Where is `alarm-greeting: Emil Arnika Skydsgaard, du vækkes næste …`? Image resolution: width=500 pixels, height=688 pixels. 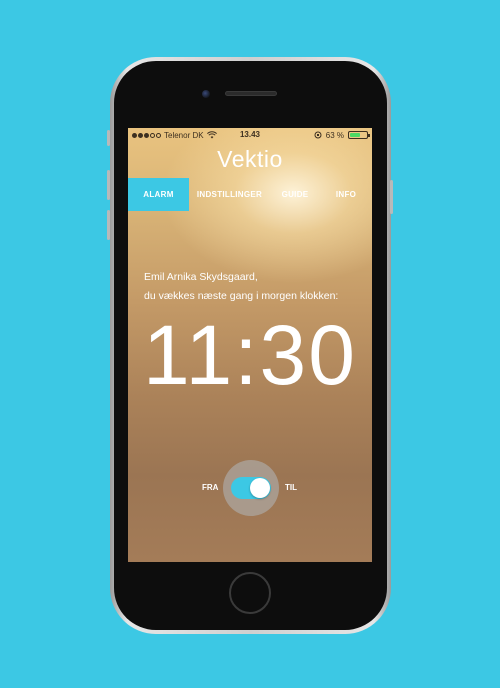 alarm-greeting: Emil Arnika Skydsgaard, du vækkes næste … is located at coordinates (241, 287).